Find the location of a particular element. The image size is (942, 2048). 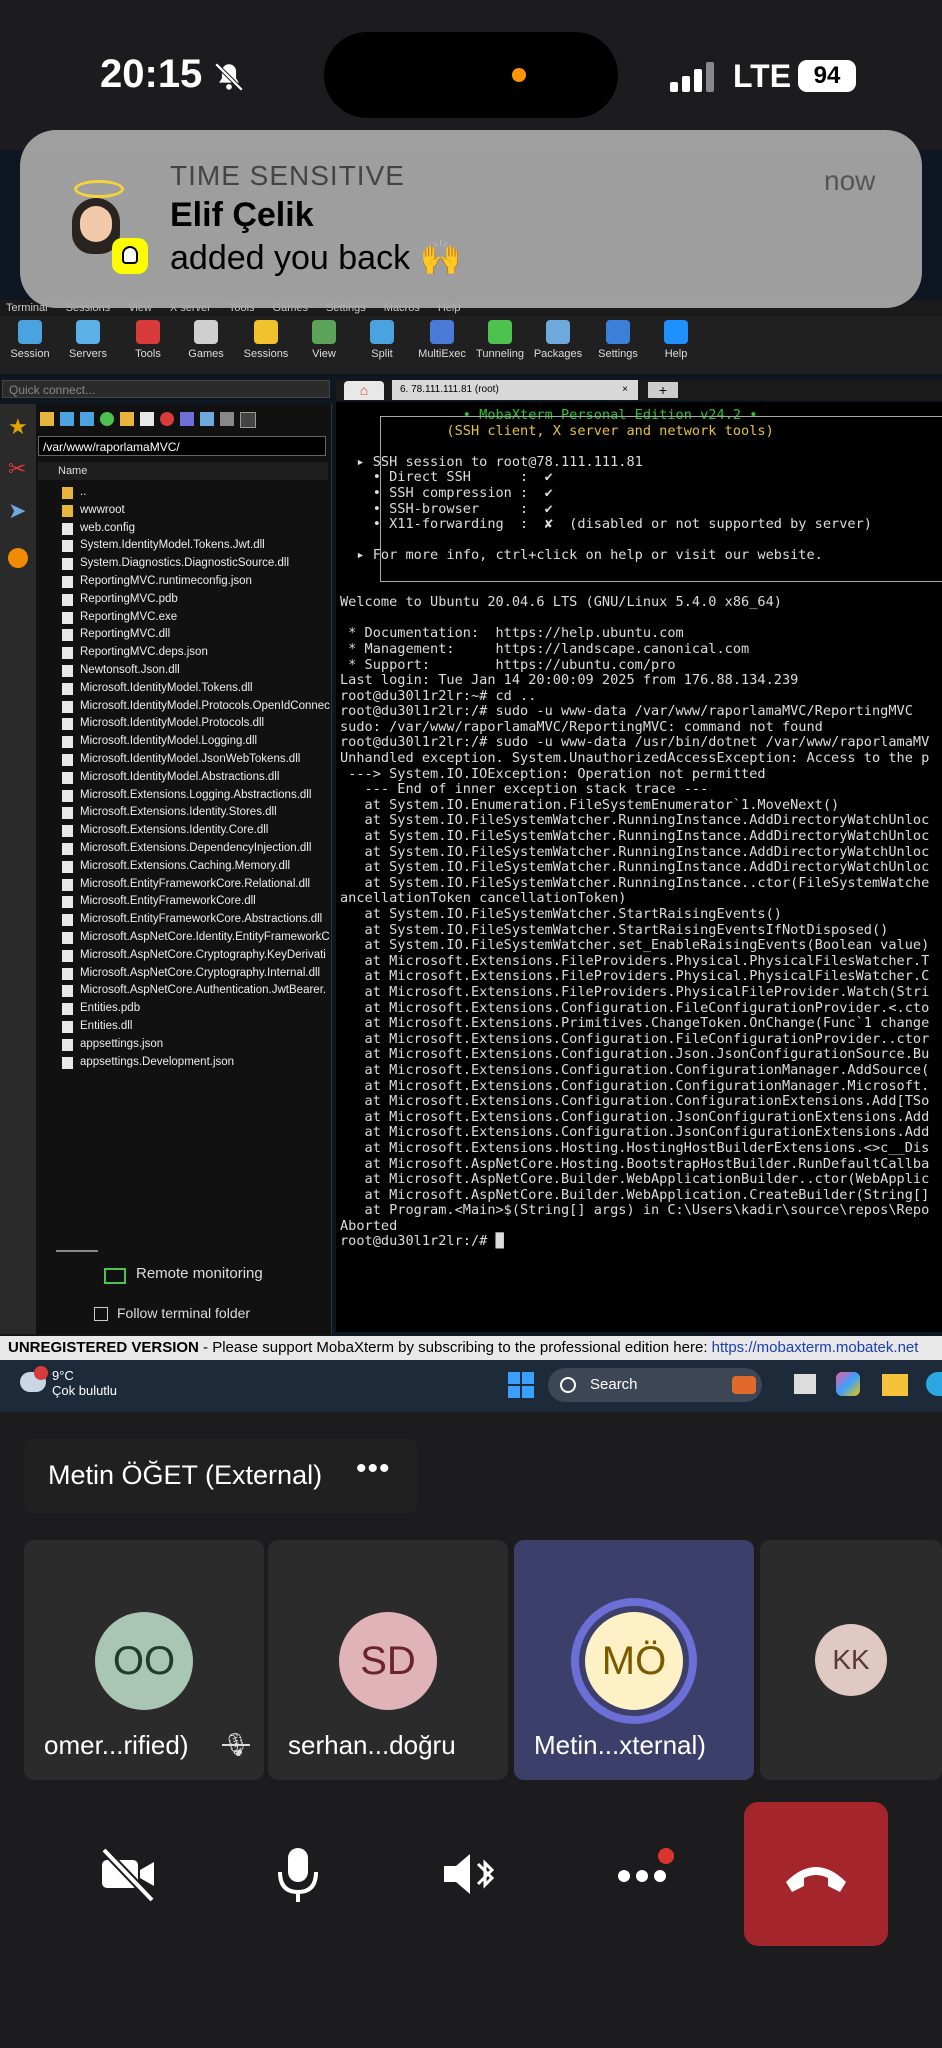

file-item: Microsoft.IdentityModel.Logging.dll is located at coordinates (196, 742).